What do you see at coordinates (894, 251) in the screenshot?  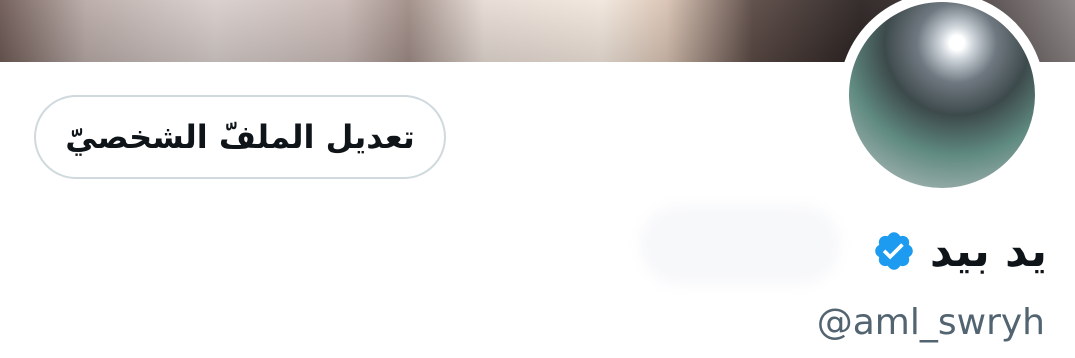 I see `verified-badge-icon` at bounding box center [894, 251].